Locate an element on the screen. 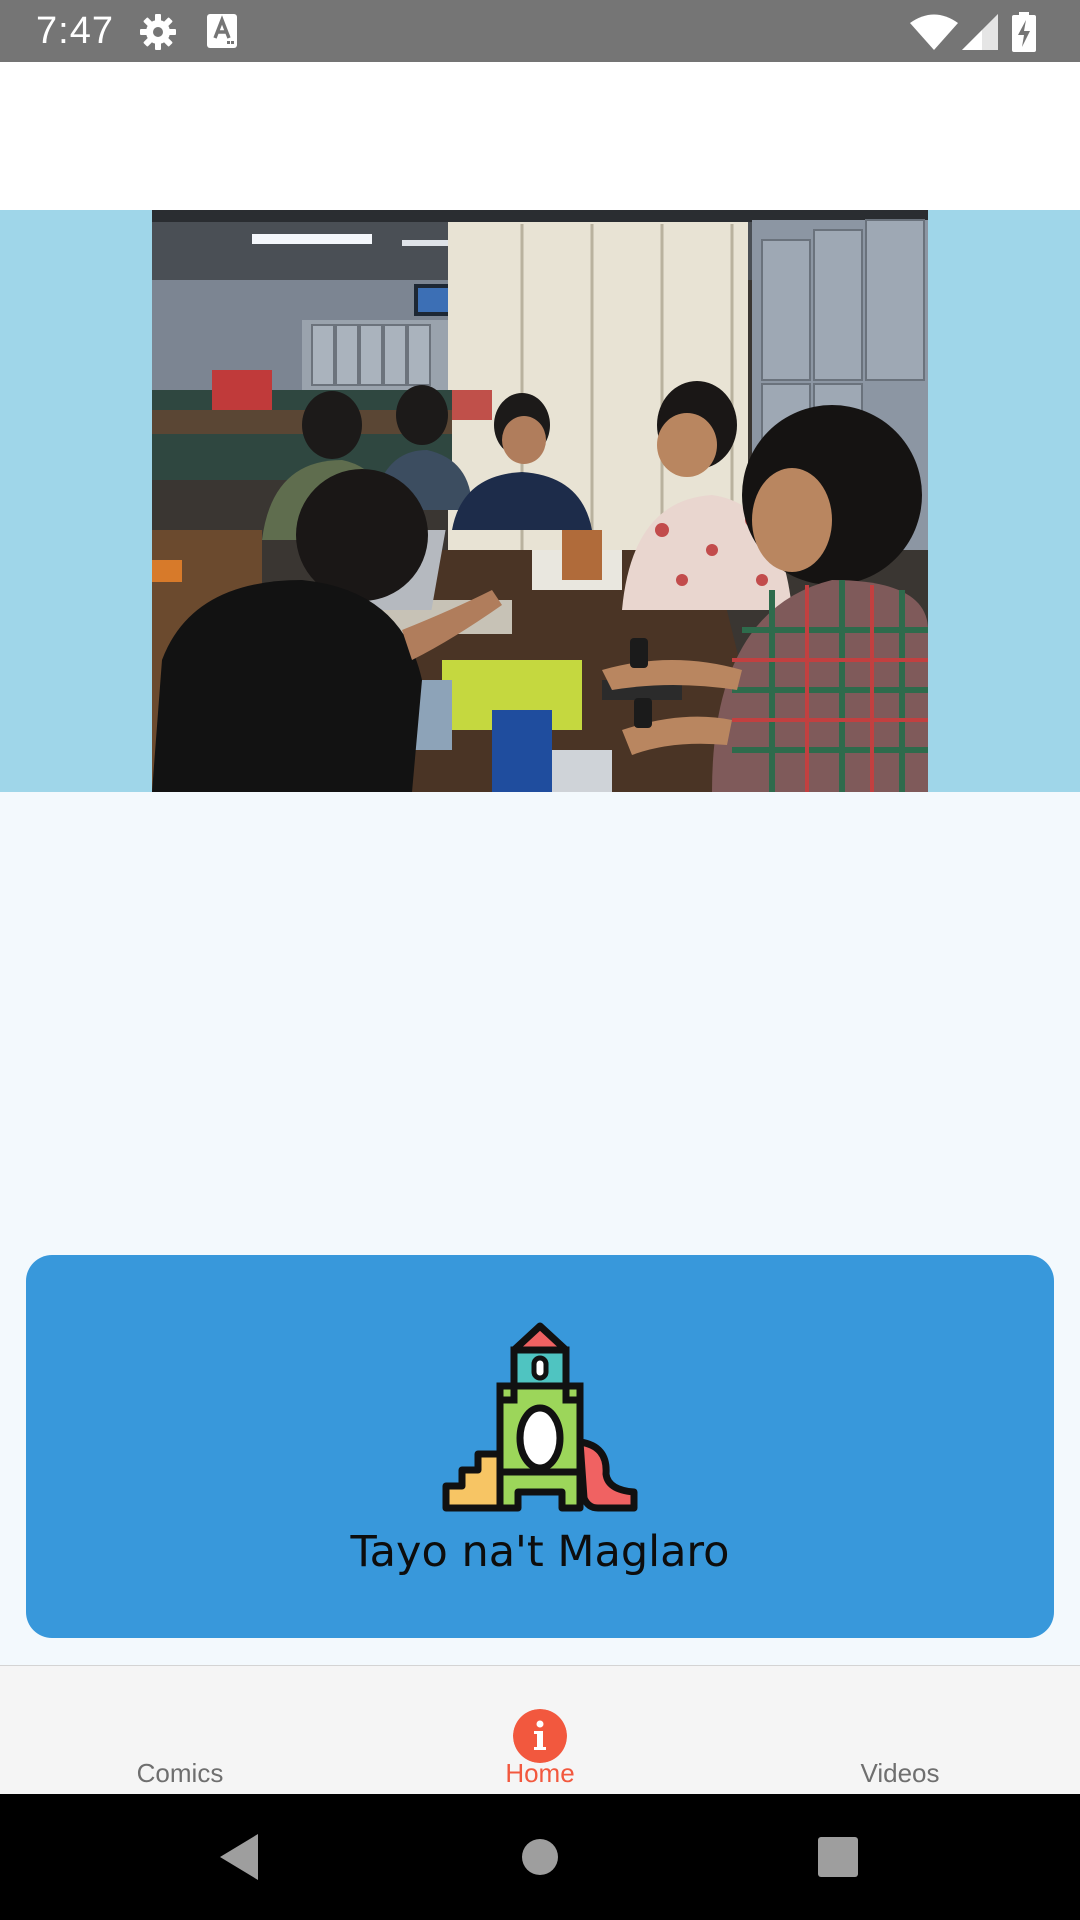  nav-videos: Videos is located at coordinates (900, 1730).